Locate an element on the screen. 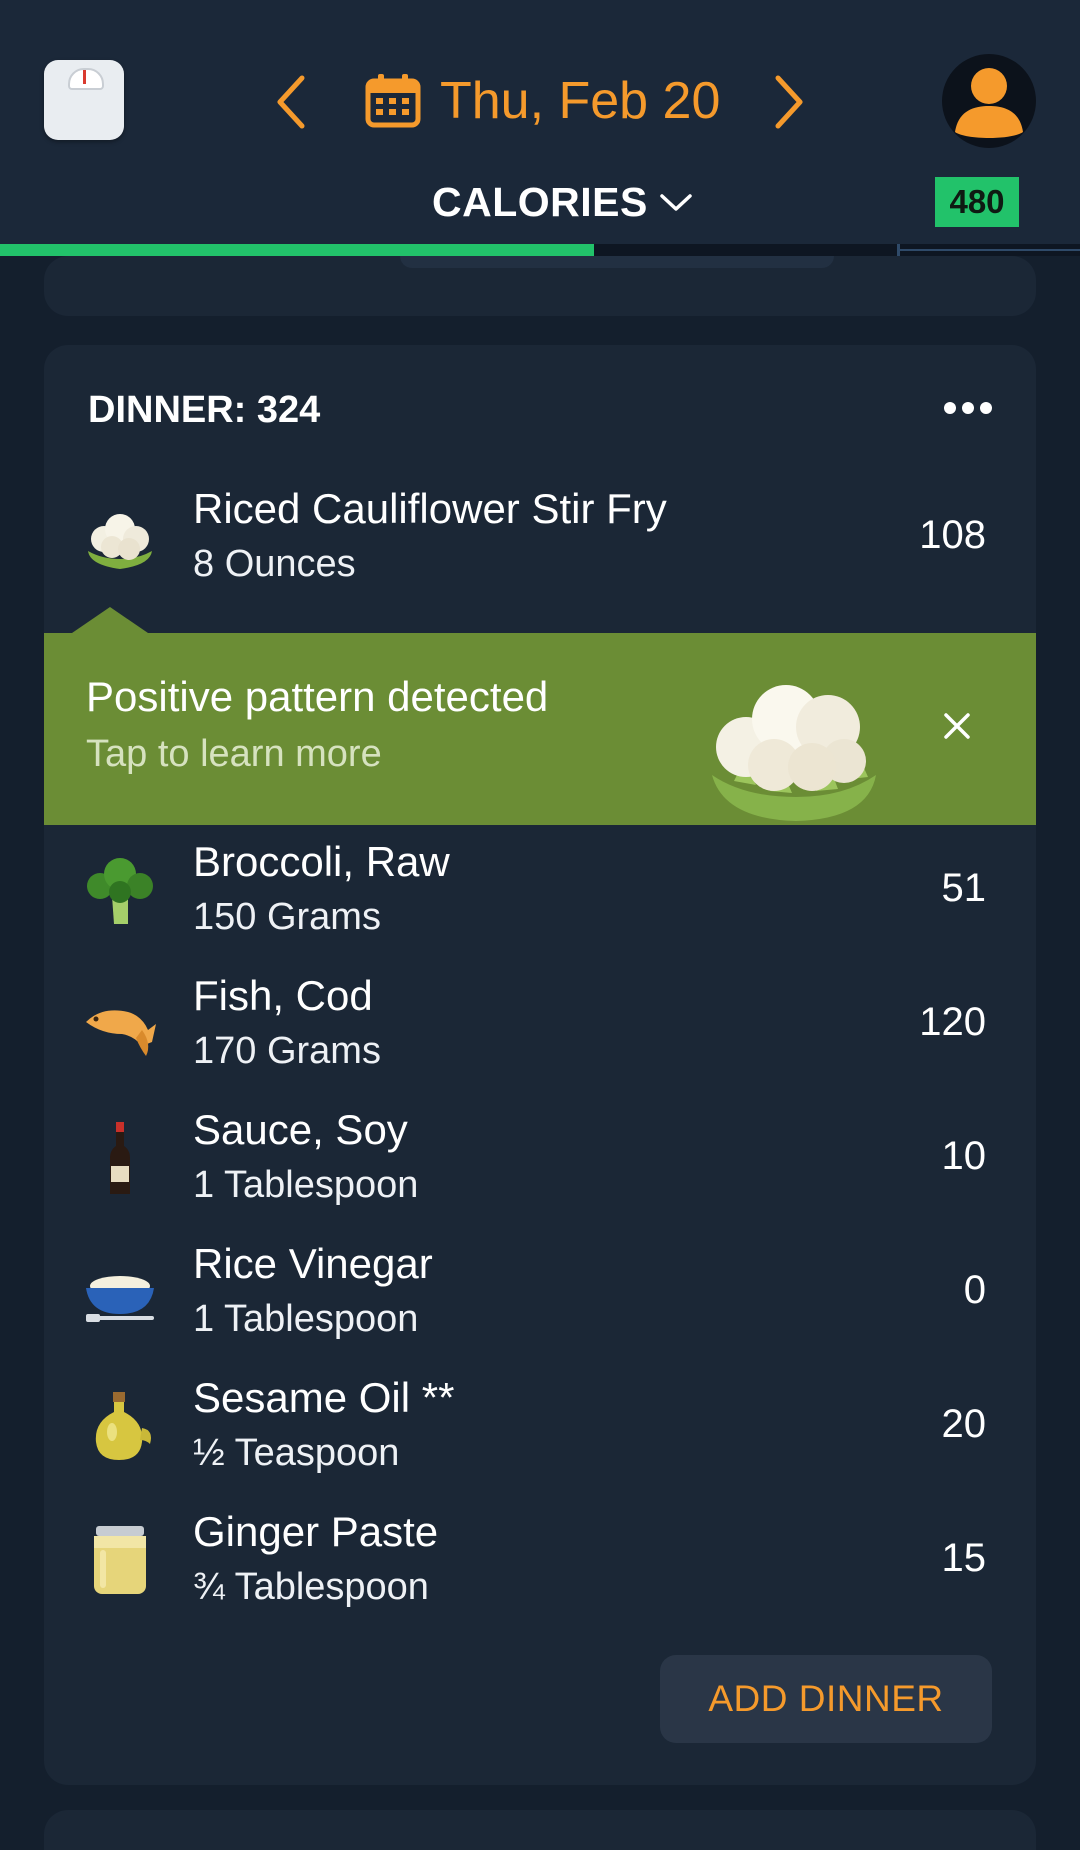 The image size is (1080, 1850). food-row: Broccoli, Raw 150 Grams 51 is located at coordinates (540, 890).